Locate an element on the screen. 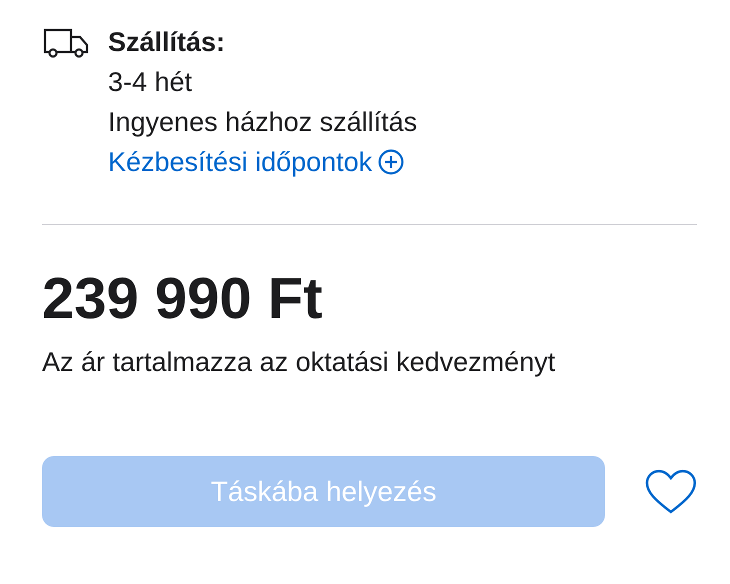 The width and height of the screenshot is (730, 584). truck-icon is located at coordinates (66, 42).